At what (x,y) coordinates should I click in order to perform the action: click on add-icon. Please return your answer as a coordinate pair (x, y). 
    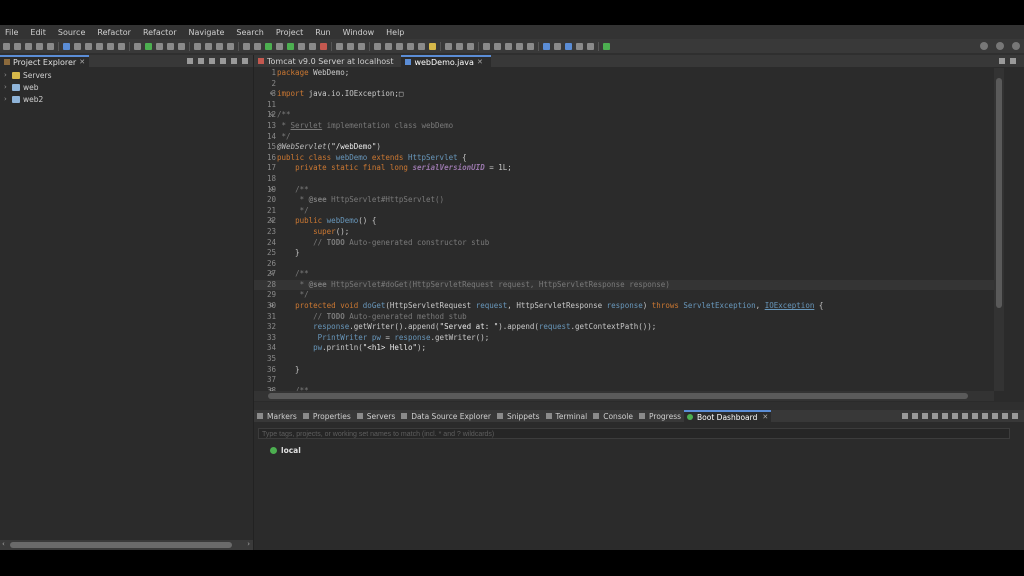
    Looking at the image, I should click on (985, 416).